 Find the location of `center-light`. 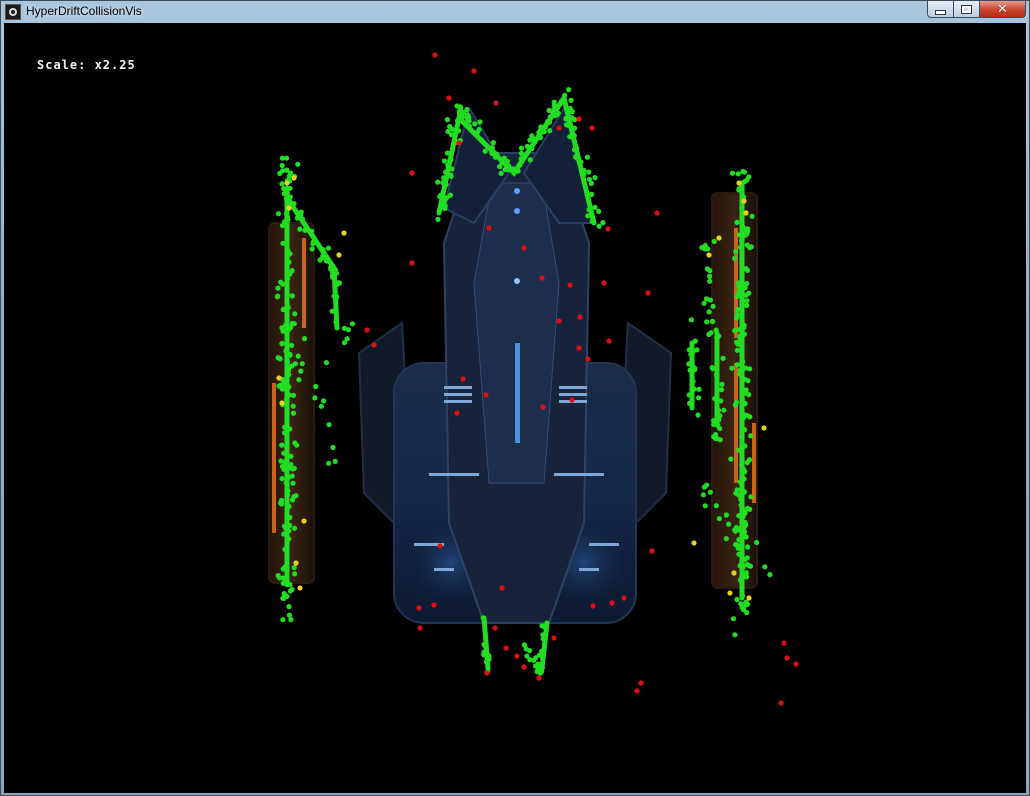

center-light is located at coordinates (517, 393).